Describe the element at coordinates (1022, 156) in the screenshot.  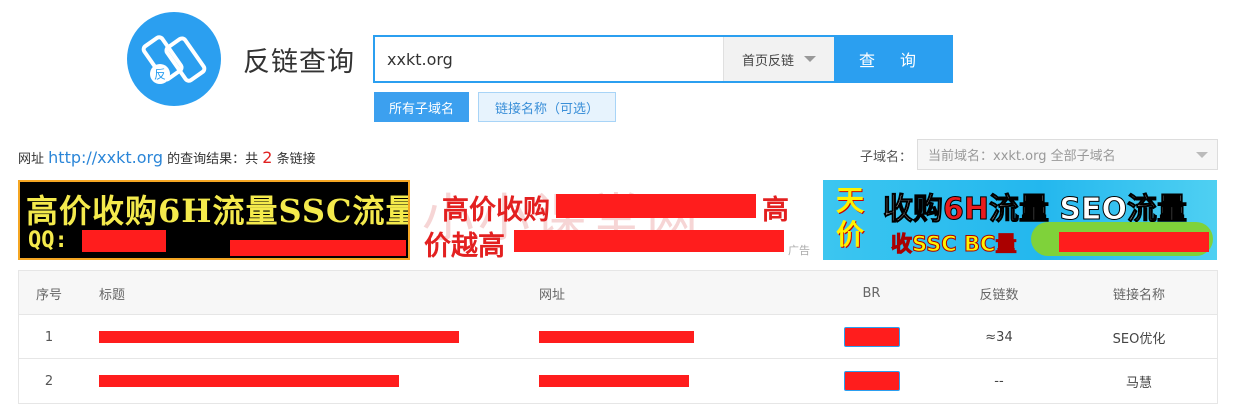
I see `subdomain-select-value: 当前域名：xxkt.org 全部子域名` at that location.